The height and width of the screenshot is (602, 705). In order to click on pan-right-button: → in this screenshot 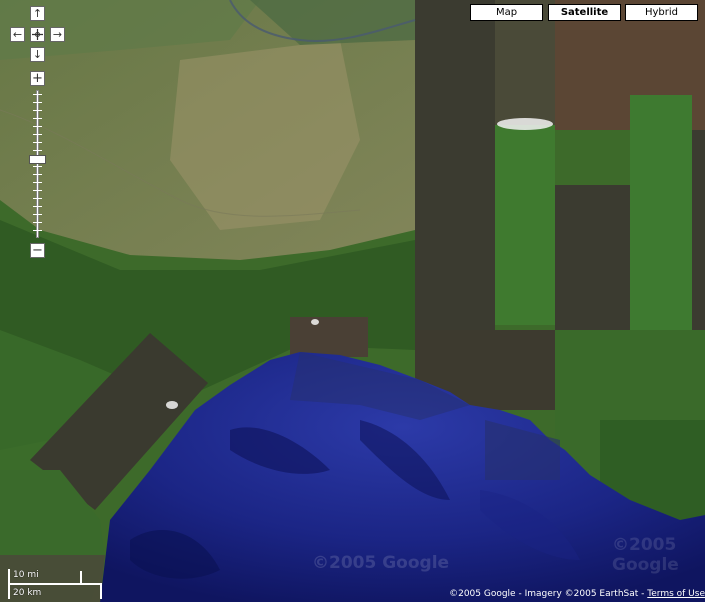, I will do `click(57, 34)`.